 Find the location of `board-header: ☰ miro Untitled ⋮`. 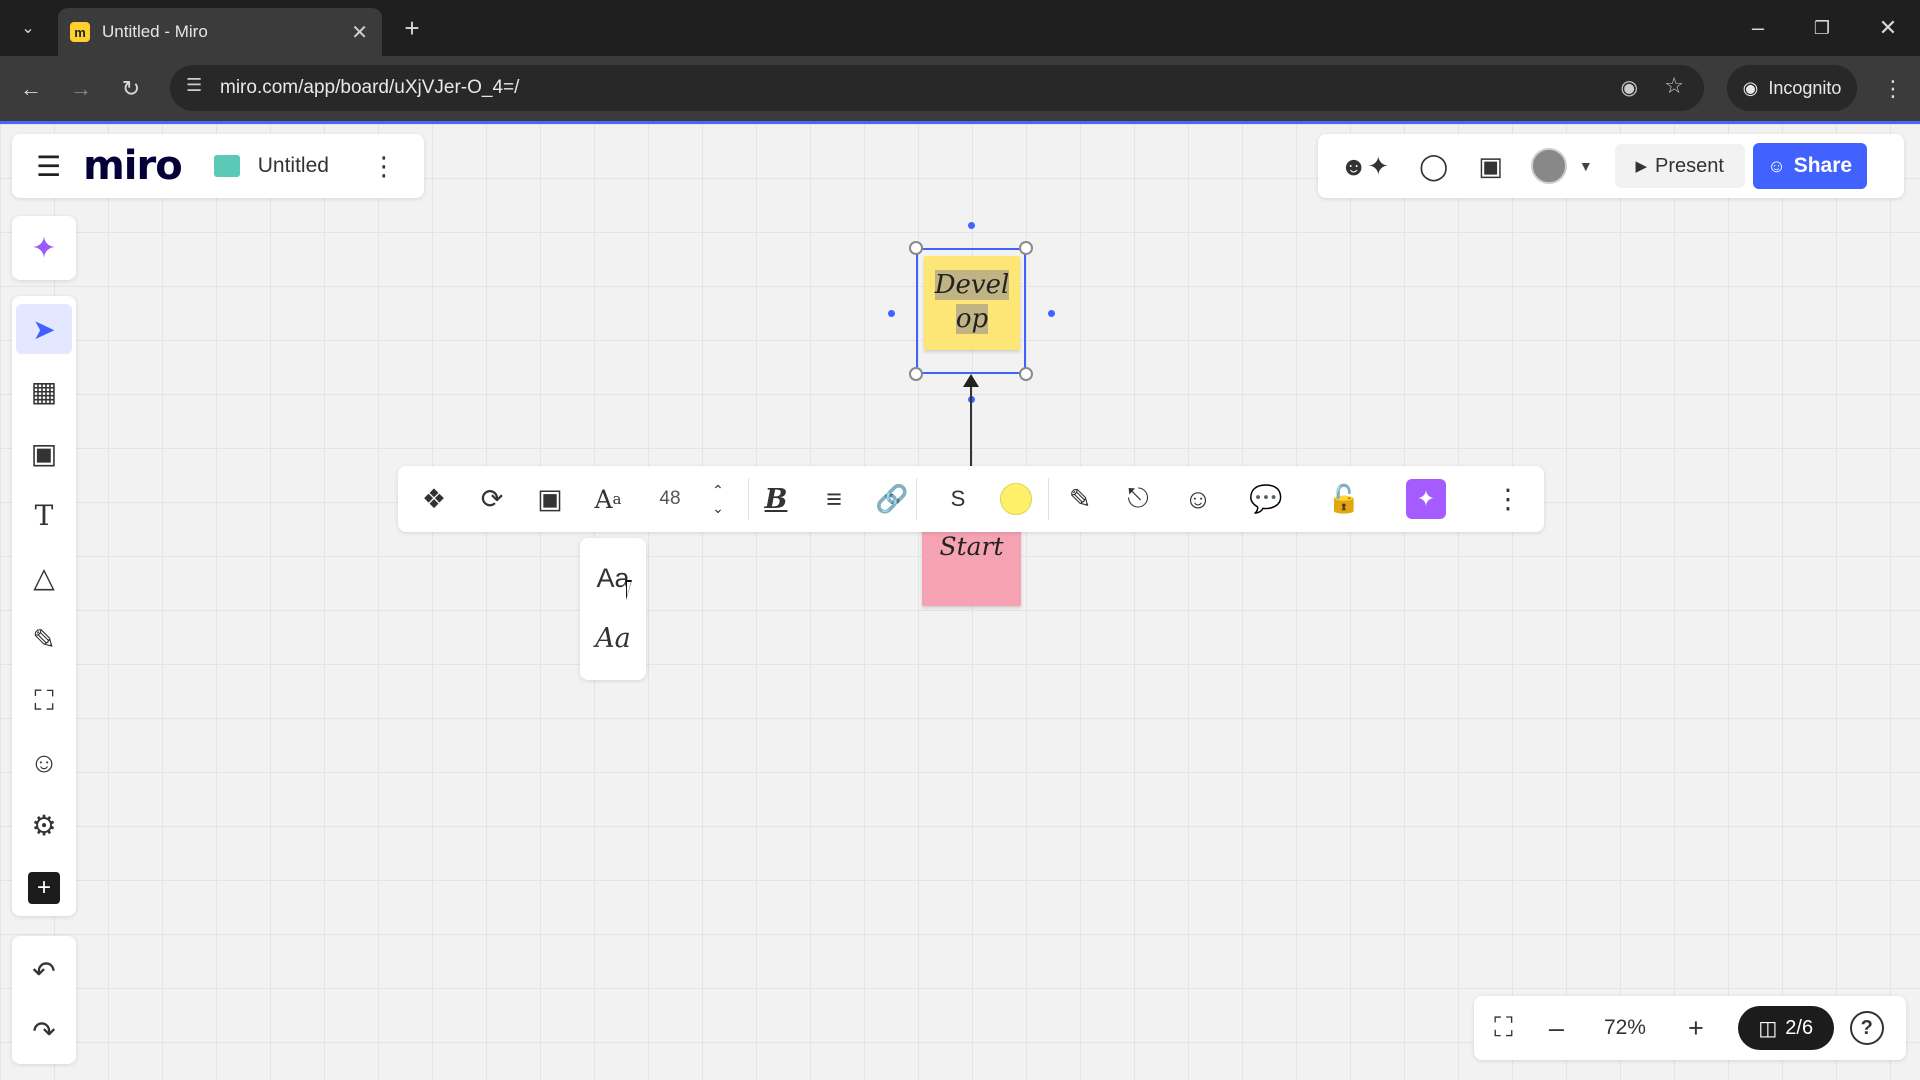

board-header: ☰ miro Untitled ⋮ is located at coordinates (218, 166).